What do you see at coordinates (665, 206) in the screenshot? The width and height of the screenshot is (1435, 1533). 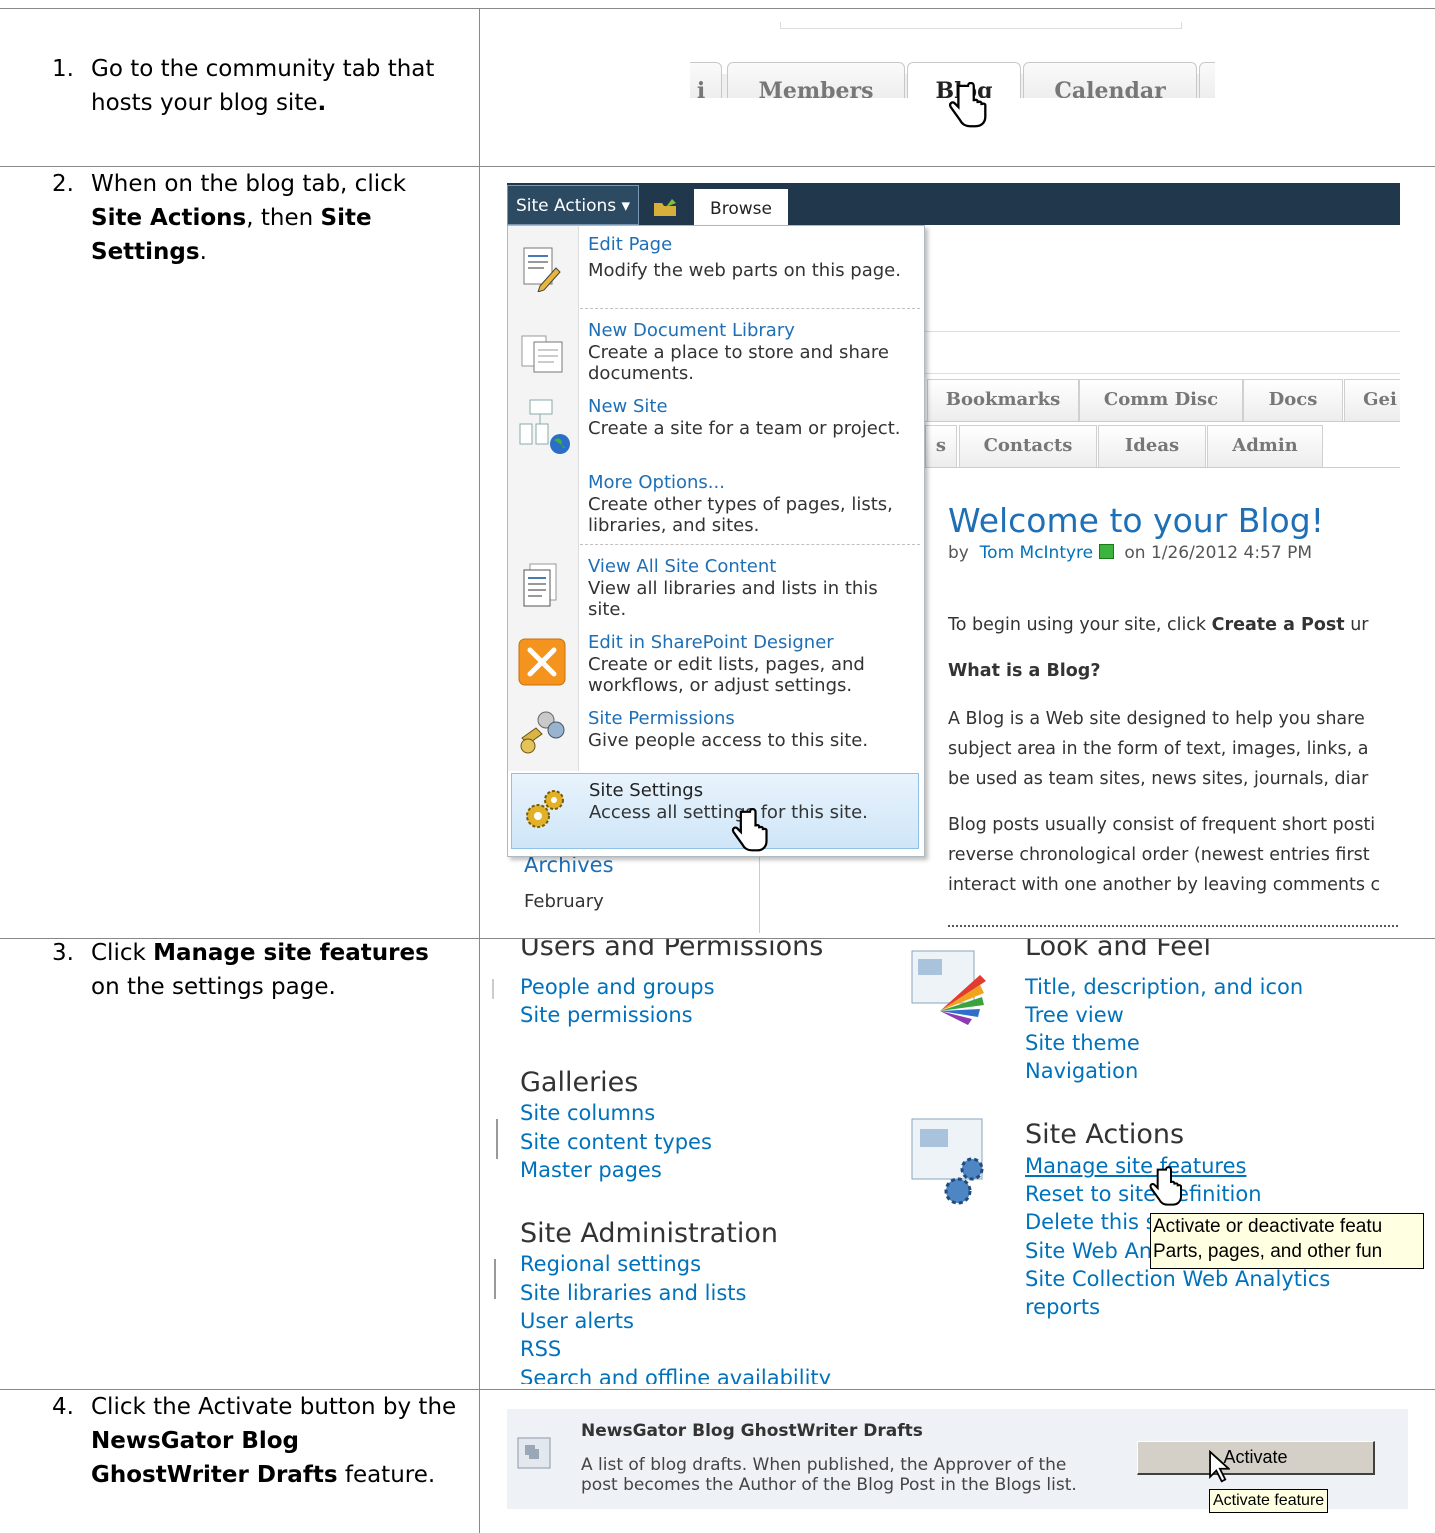 I see `navigate-up-icon` at bounding box center [665, 206].